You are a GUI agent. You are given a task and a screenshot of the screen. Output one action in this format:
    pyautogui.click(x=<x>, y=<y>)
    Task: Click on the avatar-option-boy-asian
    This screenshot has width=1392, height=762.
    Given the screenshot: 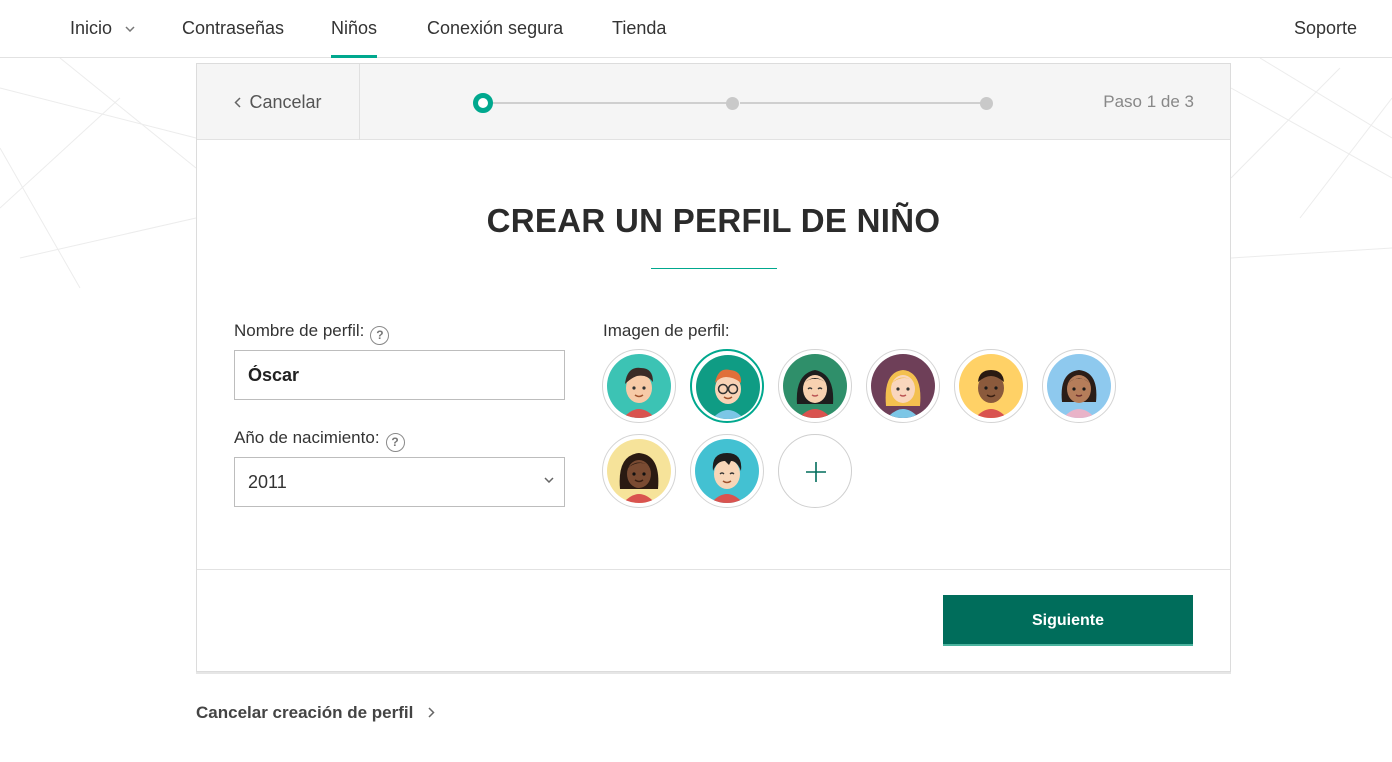 What is the action you would take?
    pyautogui.click(x=727, y=471)
    